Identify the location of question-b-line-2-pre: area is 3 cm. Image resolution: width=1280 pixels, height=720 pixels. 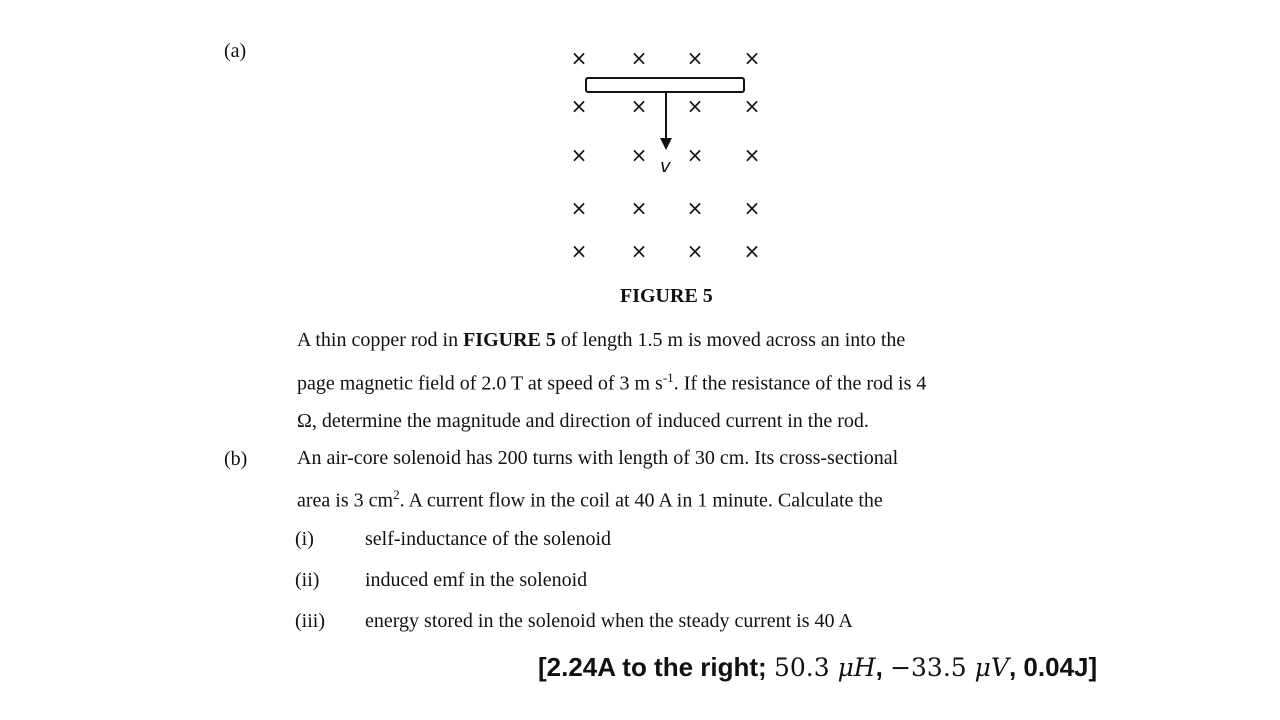
(345, 500).